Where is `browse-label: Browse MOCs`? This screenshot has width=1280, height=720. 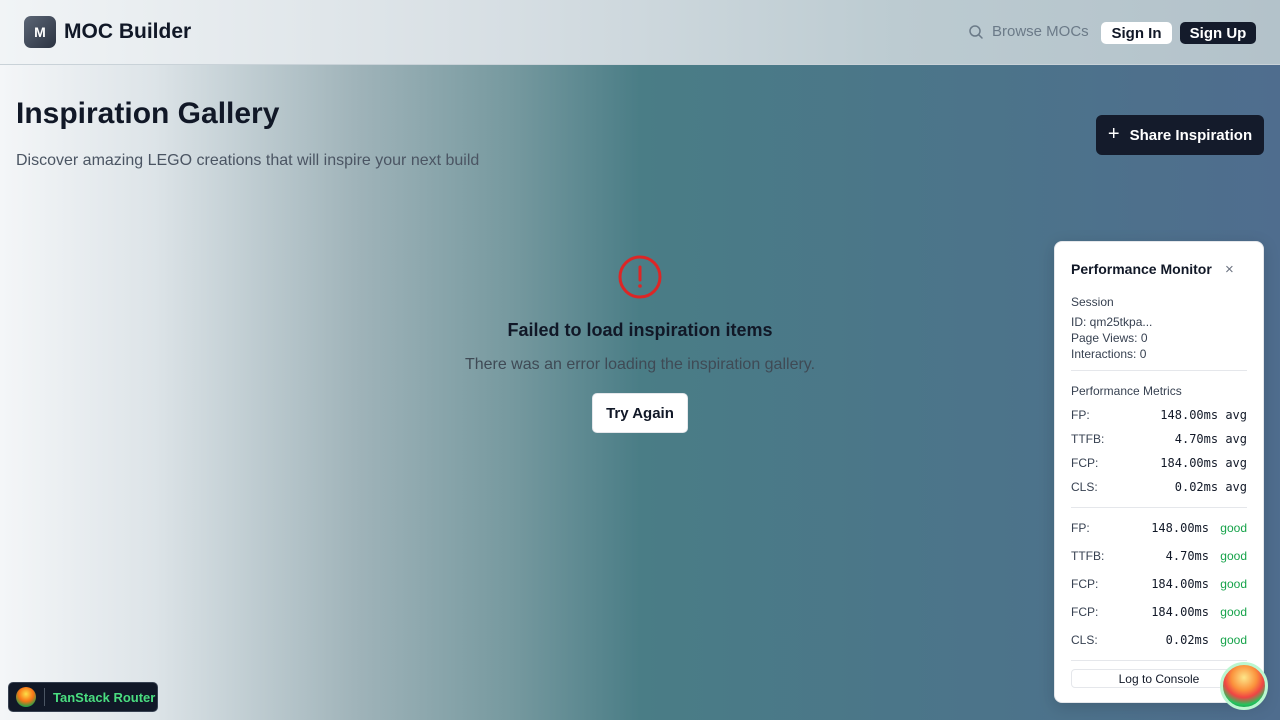
browse-label: Browse MOCs is located at coordinates (1040, 31).